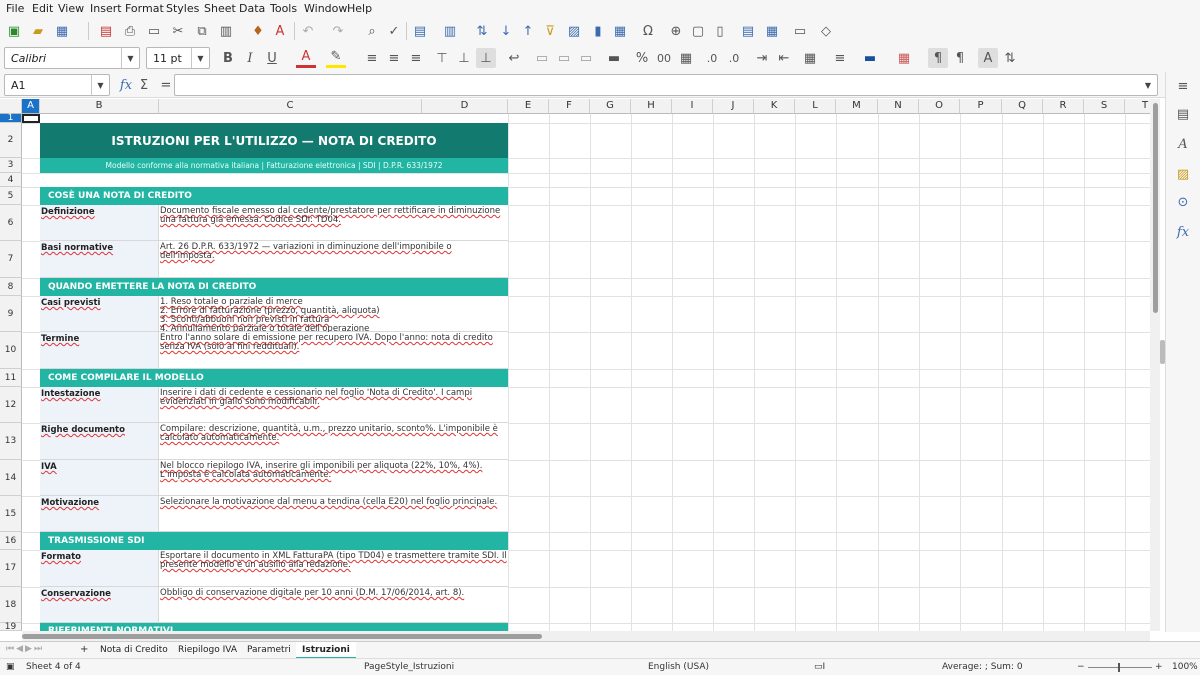  I want to click on menu-view: View, so click(71, 8).